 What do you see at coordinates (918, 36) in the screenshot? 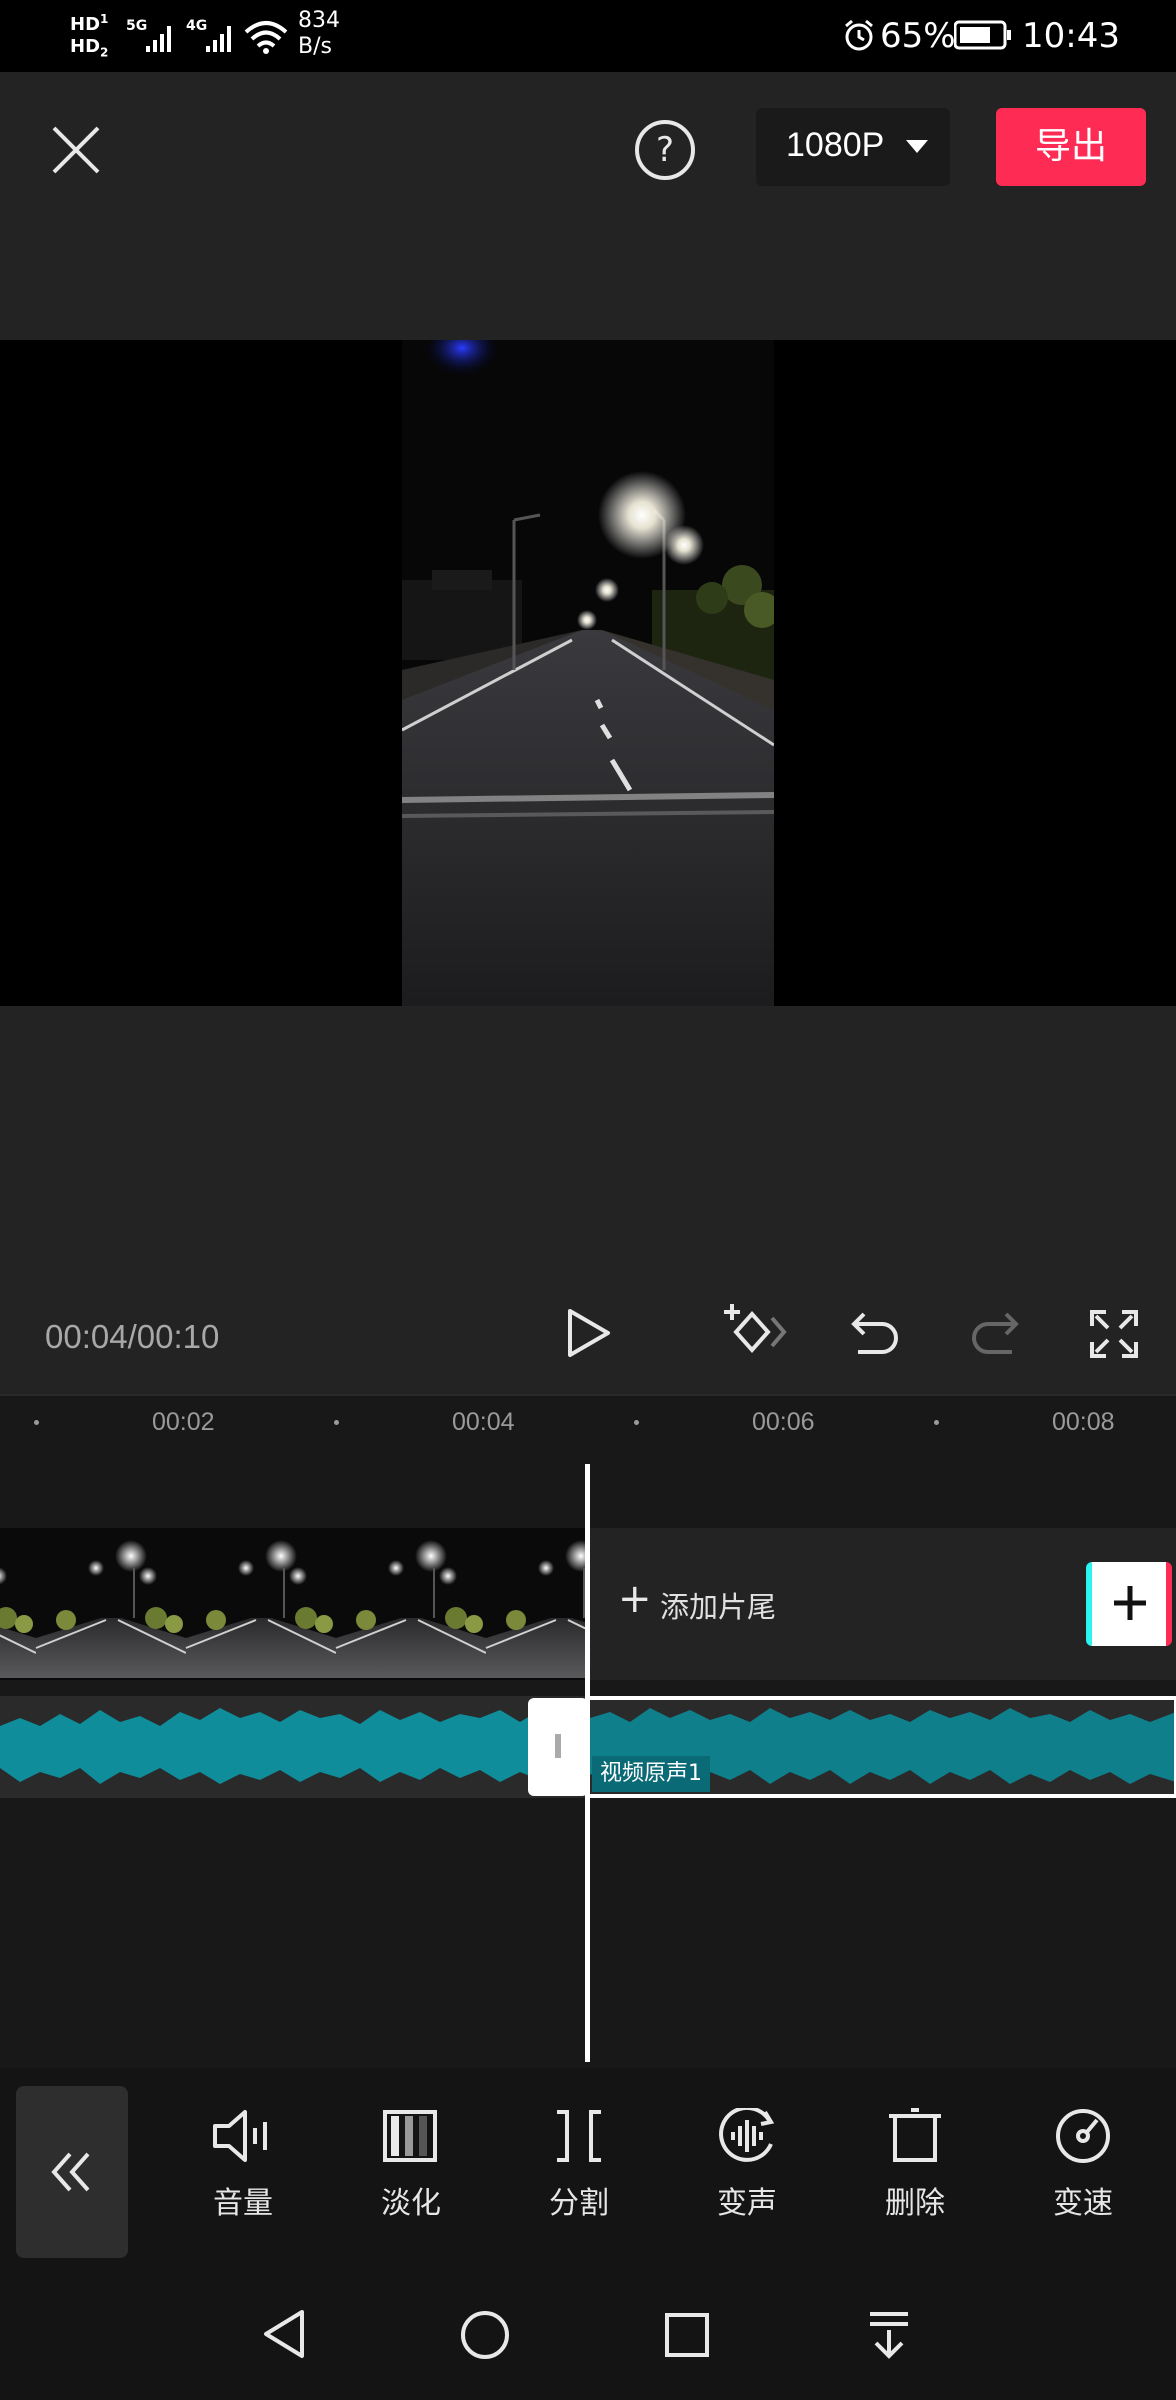
I see `battery-percent: 65%` at bounding box center [918, 36].